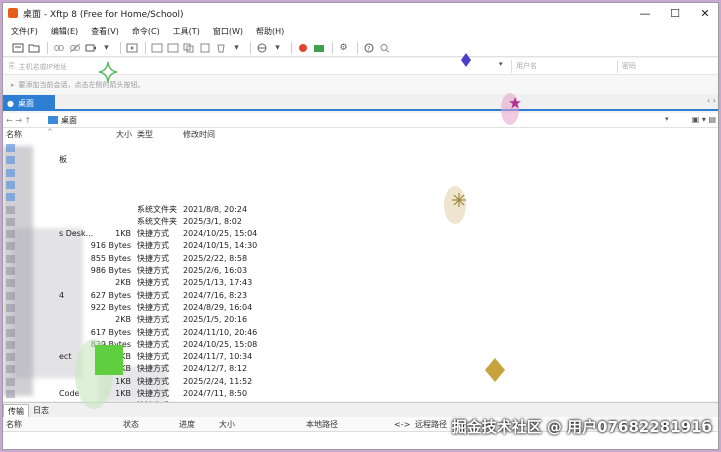  I want to click on column-type: 类型, so click(145, 135).